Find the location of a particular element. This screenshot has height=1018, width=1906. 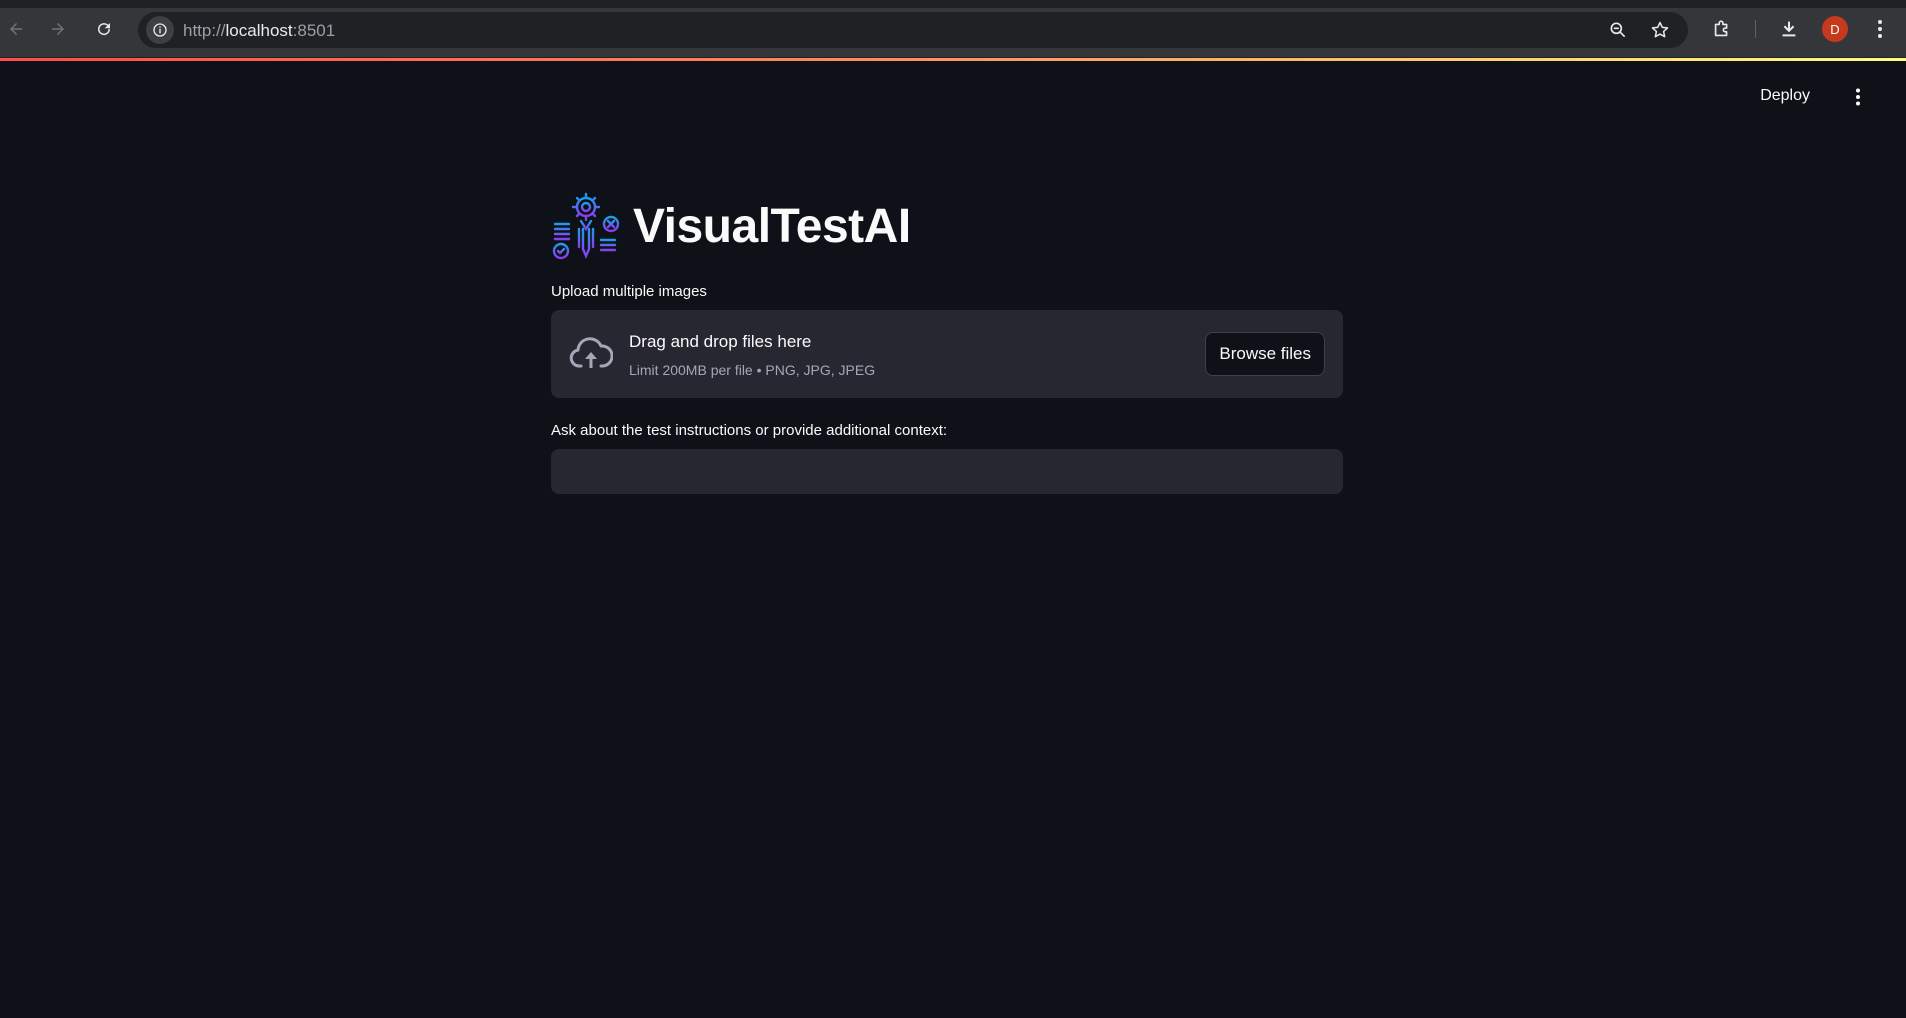

profile-avatar: D is located at coordinates (1835, 29).